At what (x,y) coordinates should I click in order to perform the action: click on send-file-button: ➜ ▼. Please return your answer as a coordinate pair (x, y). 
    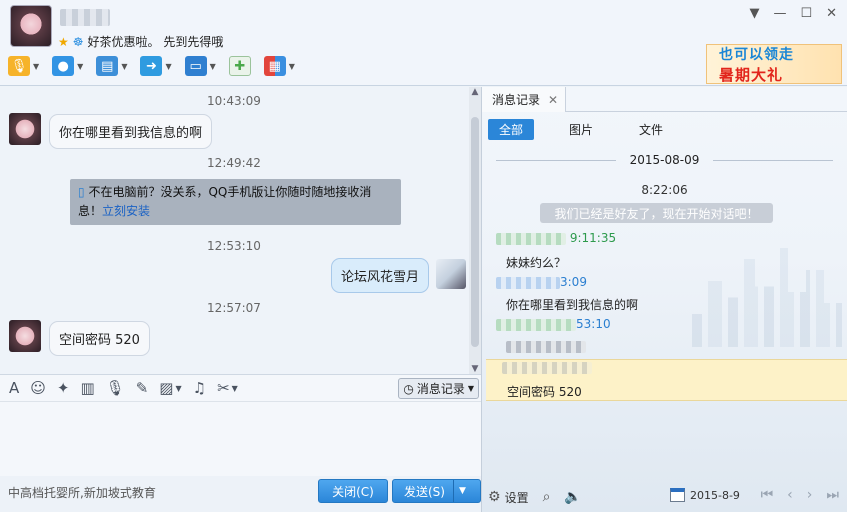
    Looking at the image, I should click on (156, 66).